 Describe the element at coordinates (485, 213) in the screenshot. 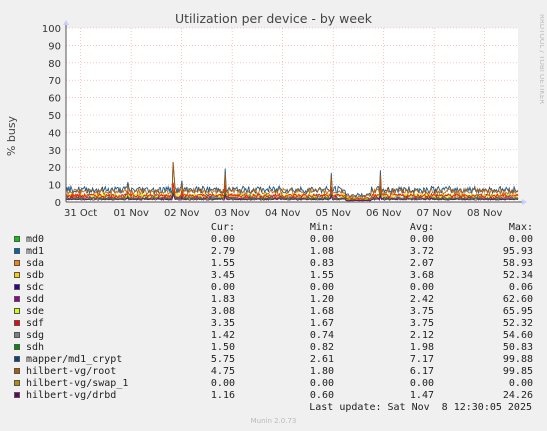

I see `x-tick-label: 08 Nov` at that location.